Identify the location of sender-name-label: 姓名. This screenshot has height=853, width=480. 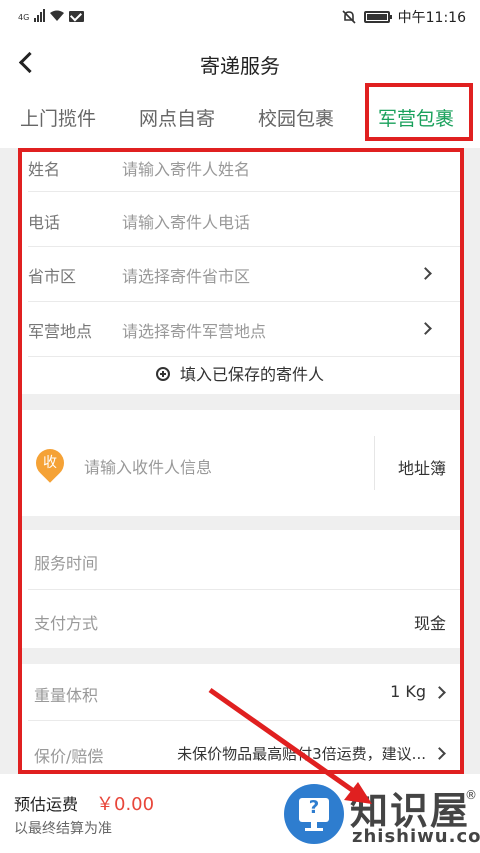
(44, 169).